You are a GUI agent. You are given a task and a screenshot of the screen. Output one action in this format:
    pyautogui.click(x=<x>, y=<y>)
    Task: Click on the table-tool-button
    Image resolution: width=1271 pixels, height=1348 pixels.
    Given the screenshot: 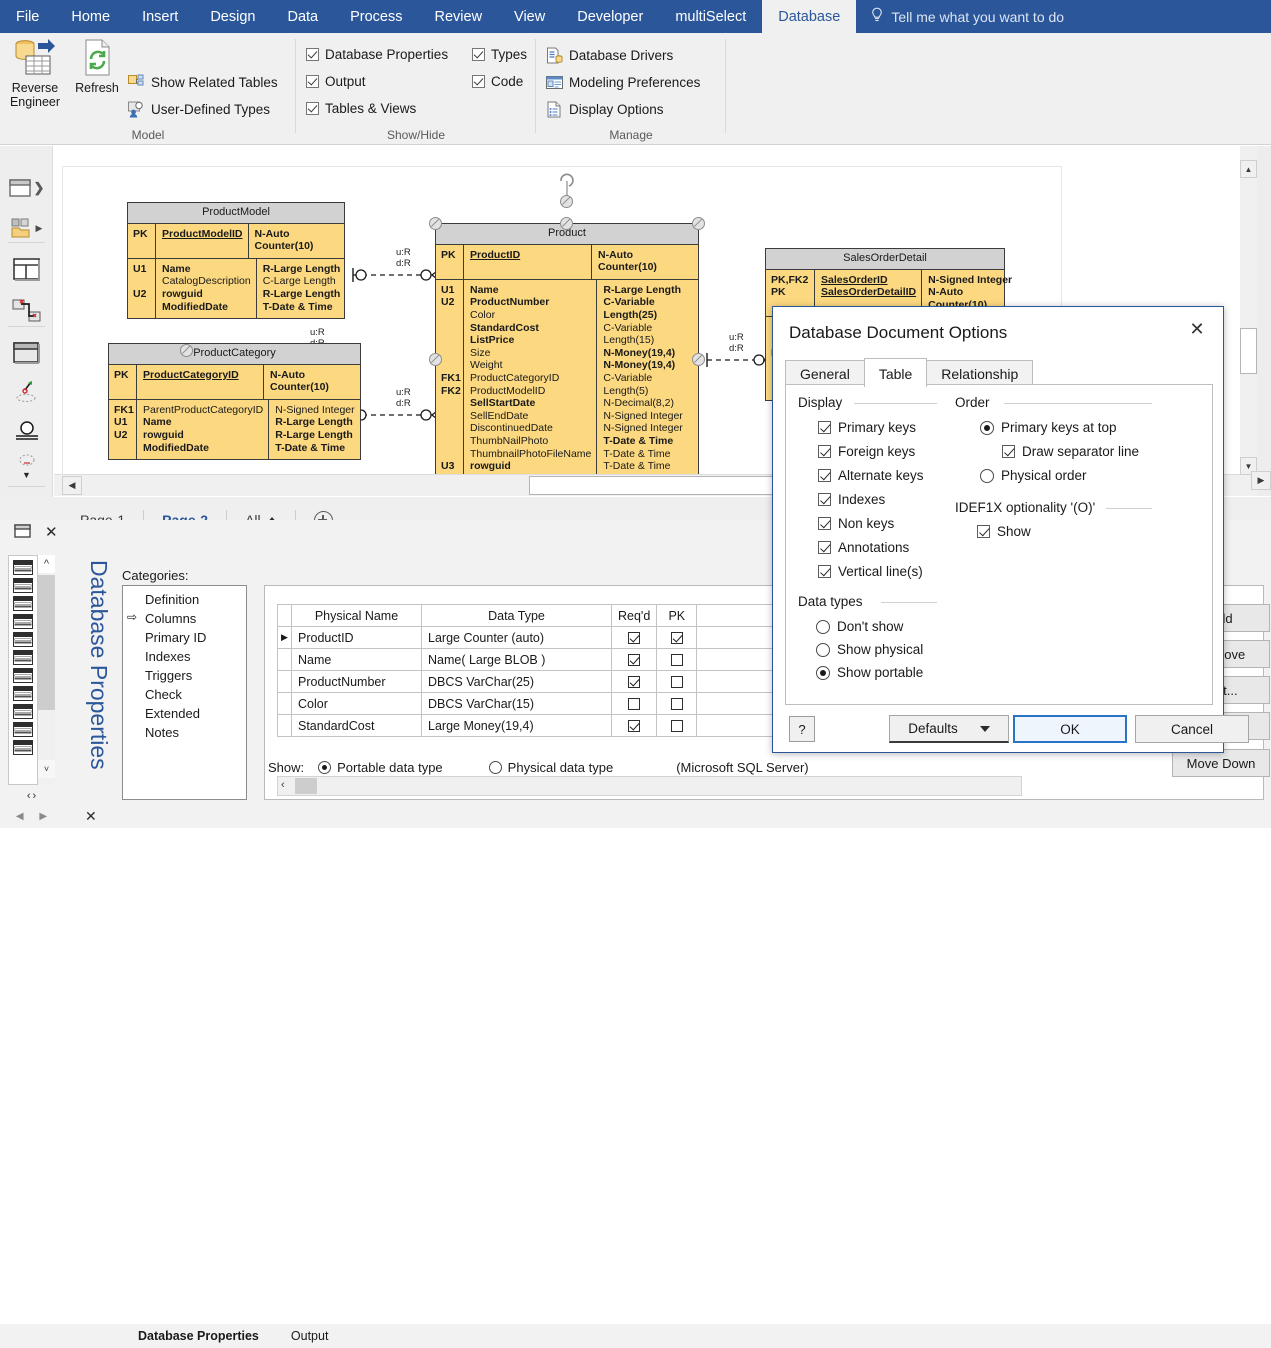 What is the action you would take?
    pyautogui.click(x=26, y=270)
    